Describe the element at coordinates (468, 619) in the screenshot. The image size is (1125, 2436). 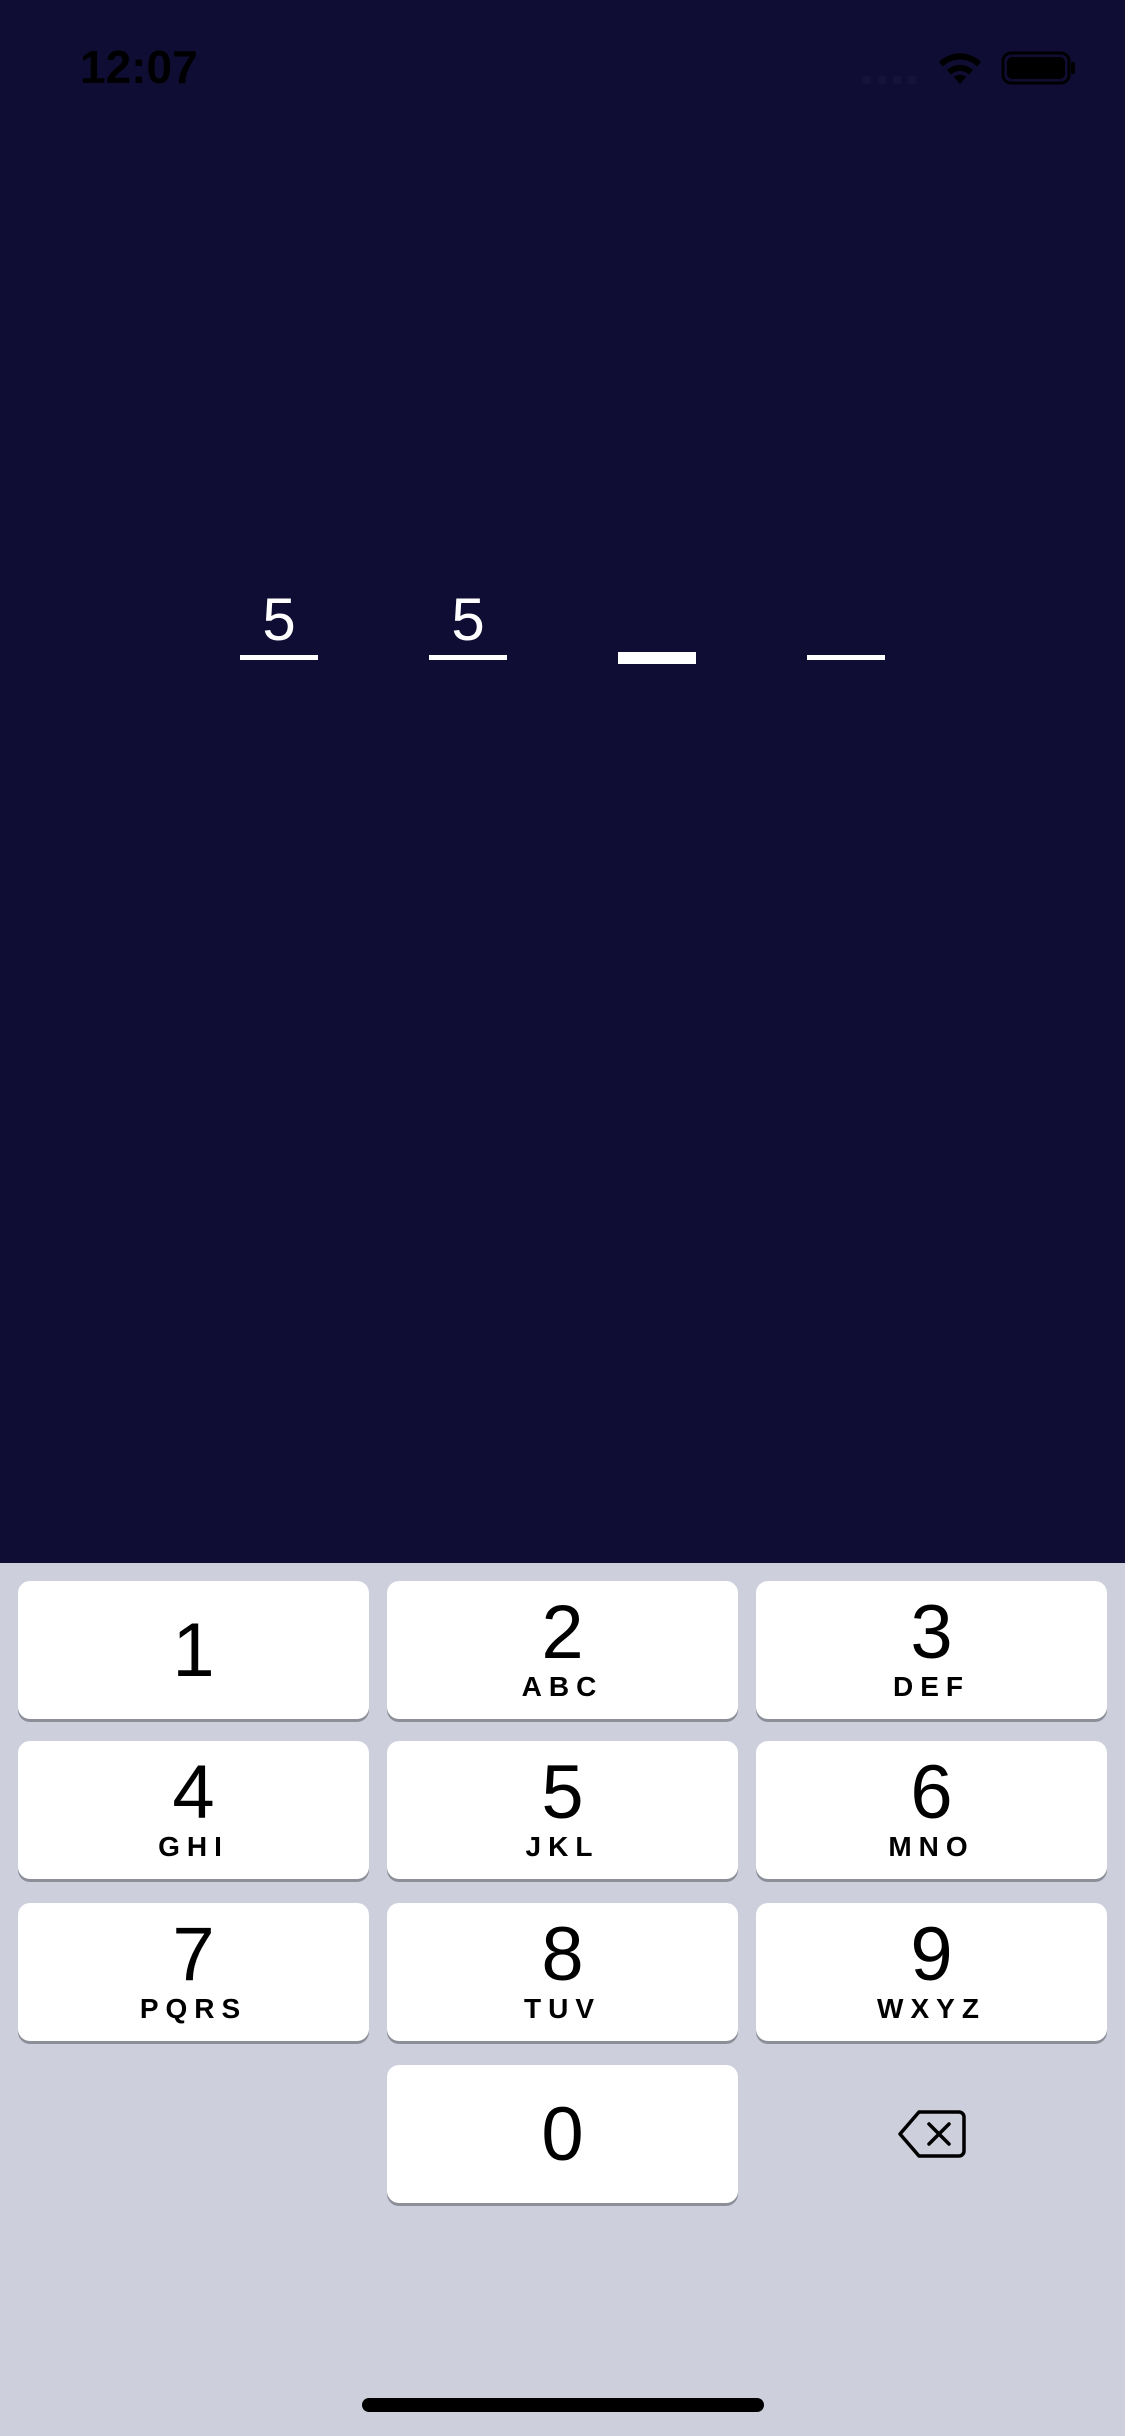
I see `pin-digit-2: 5` at that location.